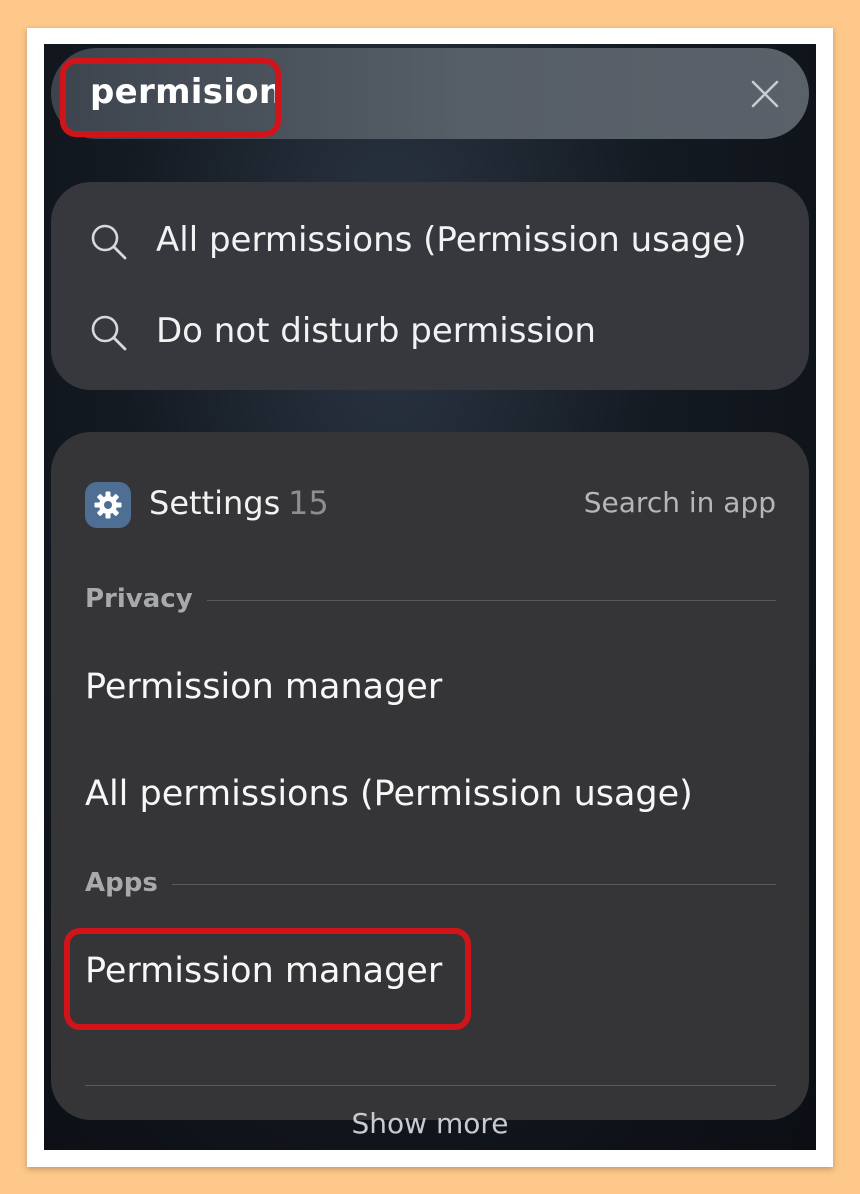  Describe the element at coordinates (128, 883) in the screenshot. I see `section-title: Apps` at that location.